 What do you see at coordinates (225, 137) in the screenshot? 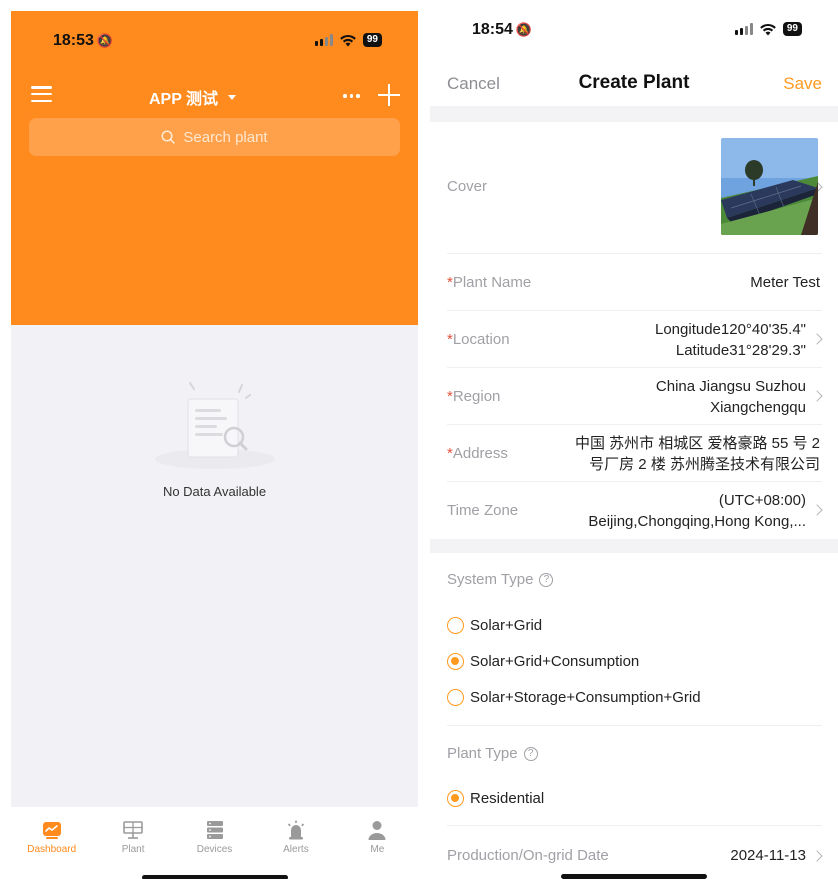
I see `search-placeholder: Search plant` at bounding box center [225, 137].